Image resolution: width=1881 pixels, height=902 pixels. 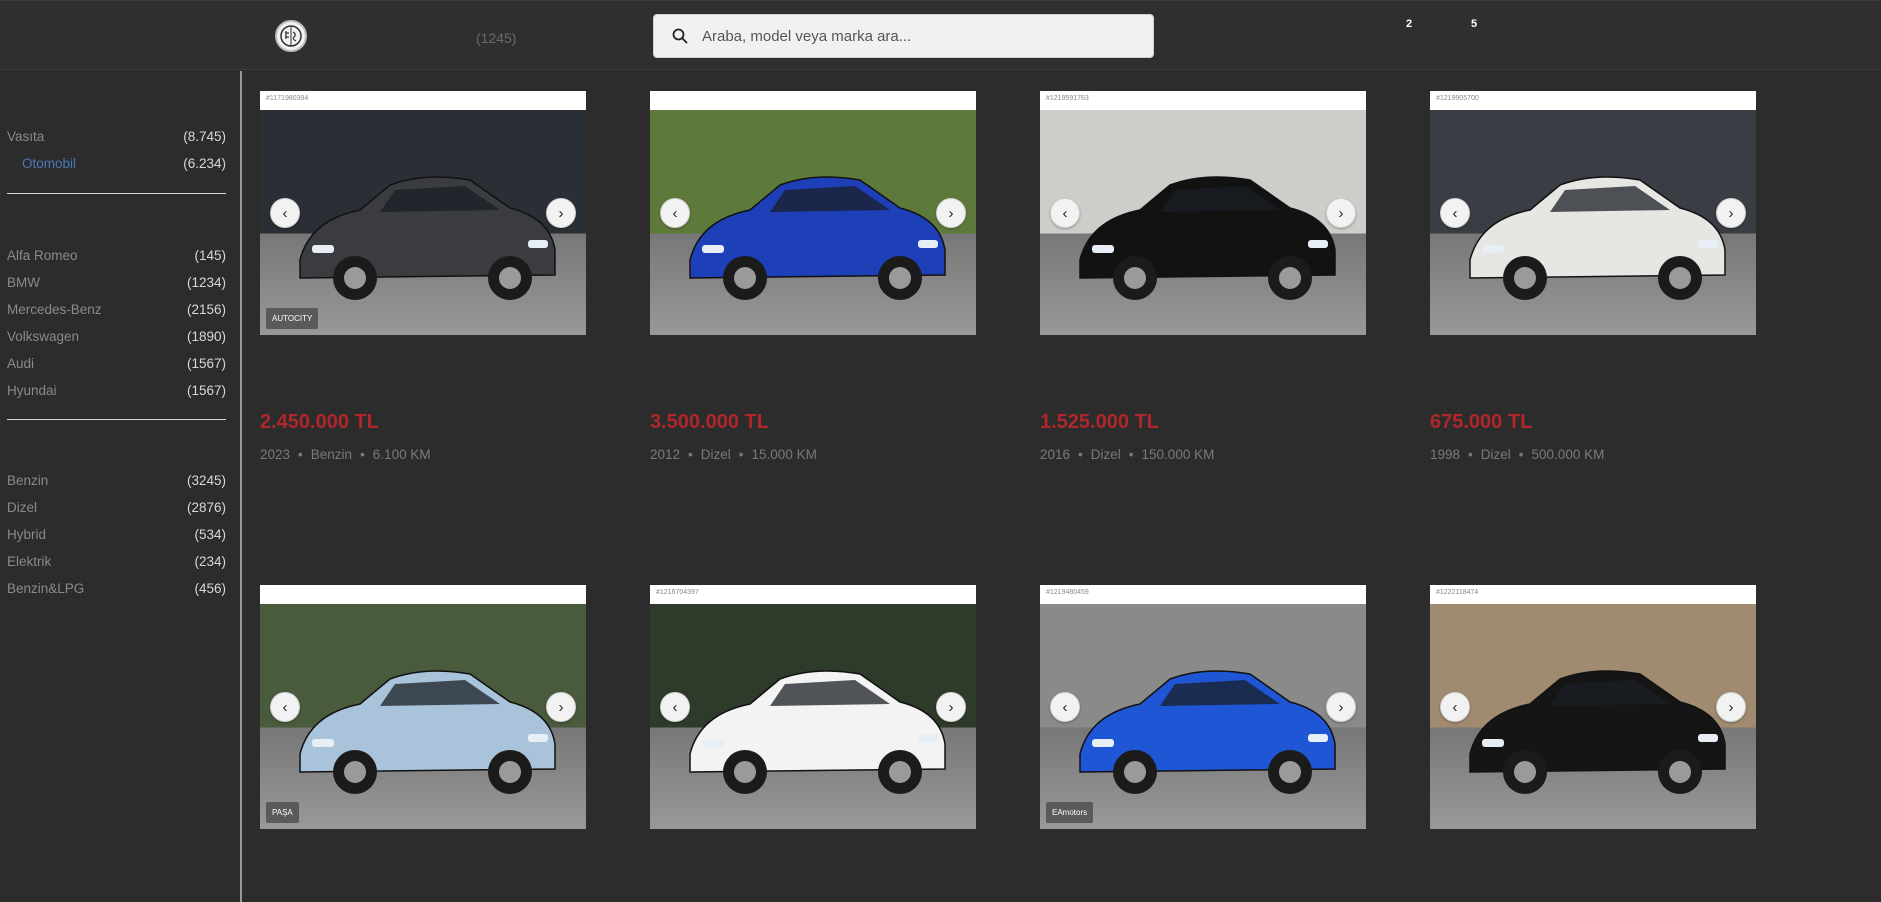 I want to click on fuel-count: (3245), so click(x=206, y=480).